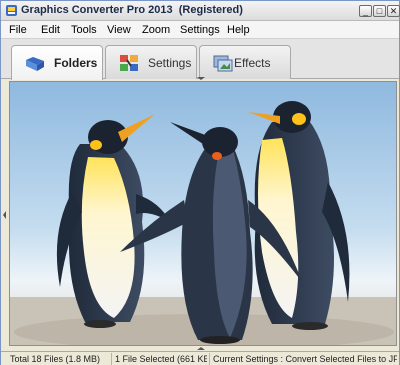 This screenshot has height=365, width=400. What do you see at coordinates (18, 30) in the screenshot?
I see `menu-file: File` at bounding box center [18, 30].